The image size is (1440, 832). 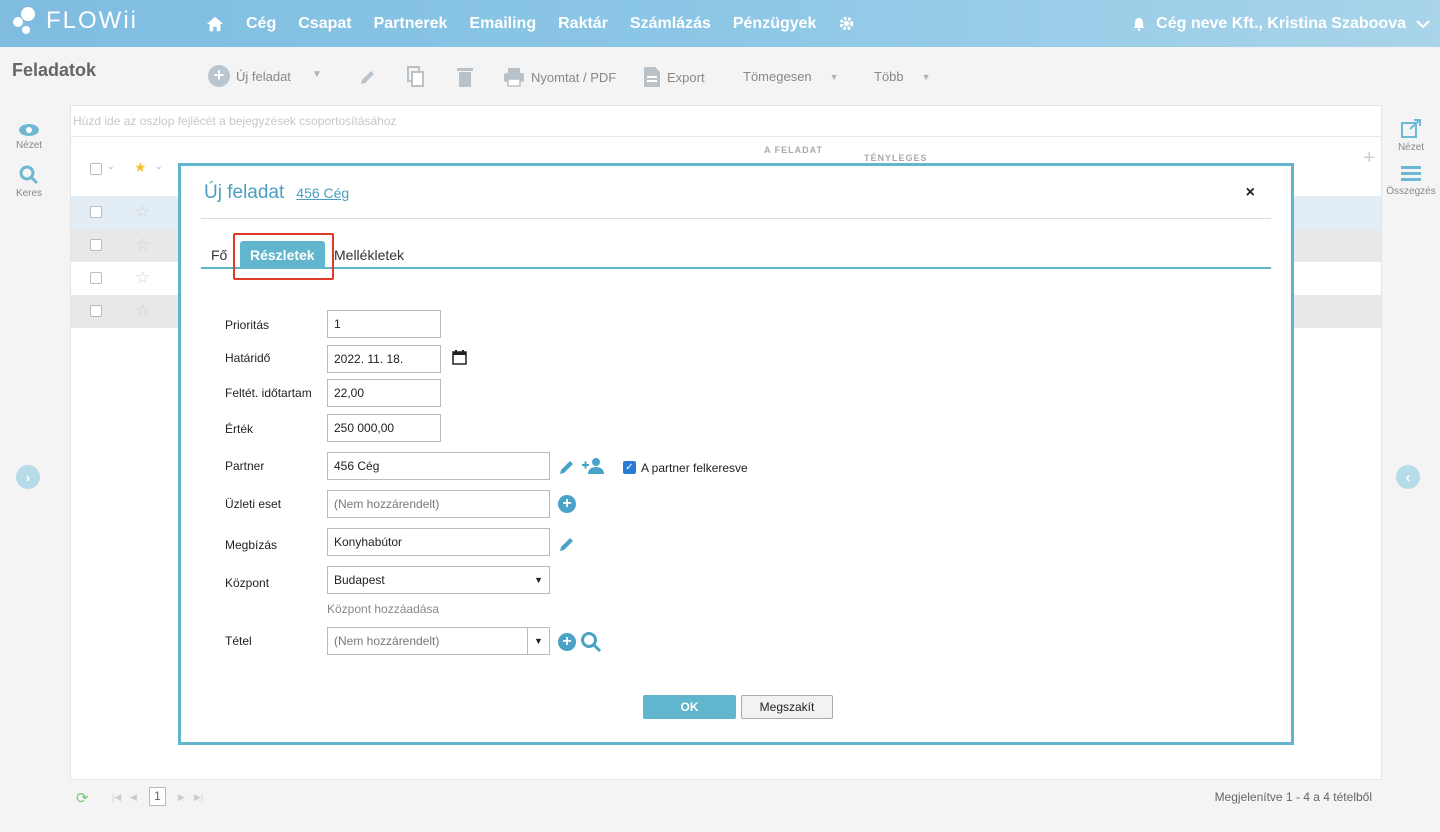 I want to click on new-task-button: + Új feladat, so click(x=249, y=76).